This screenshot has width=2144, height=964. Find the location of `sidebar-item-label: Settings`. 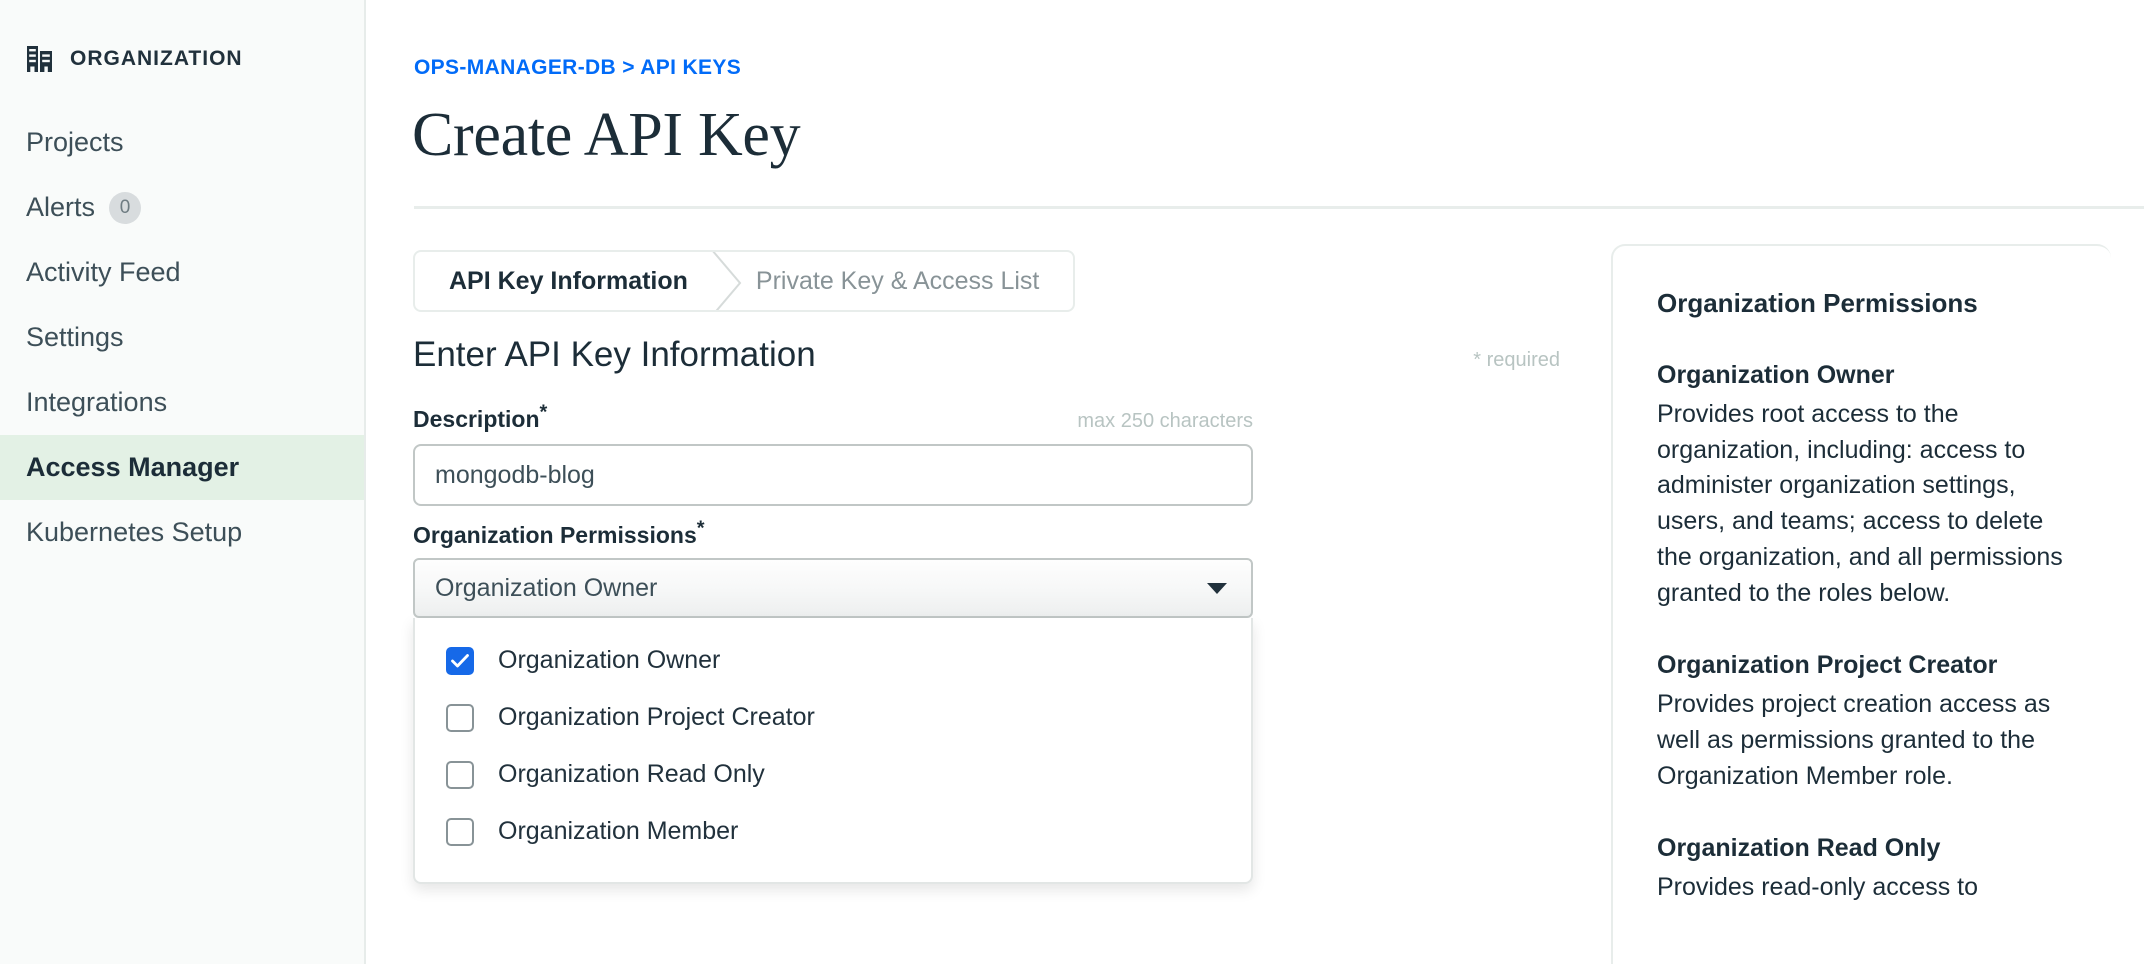

sidebar-item-label: Settings is located at coordinates (75, 337).